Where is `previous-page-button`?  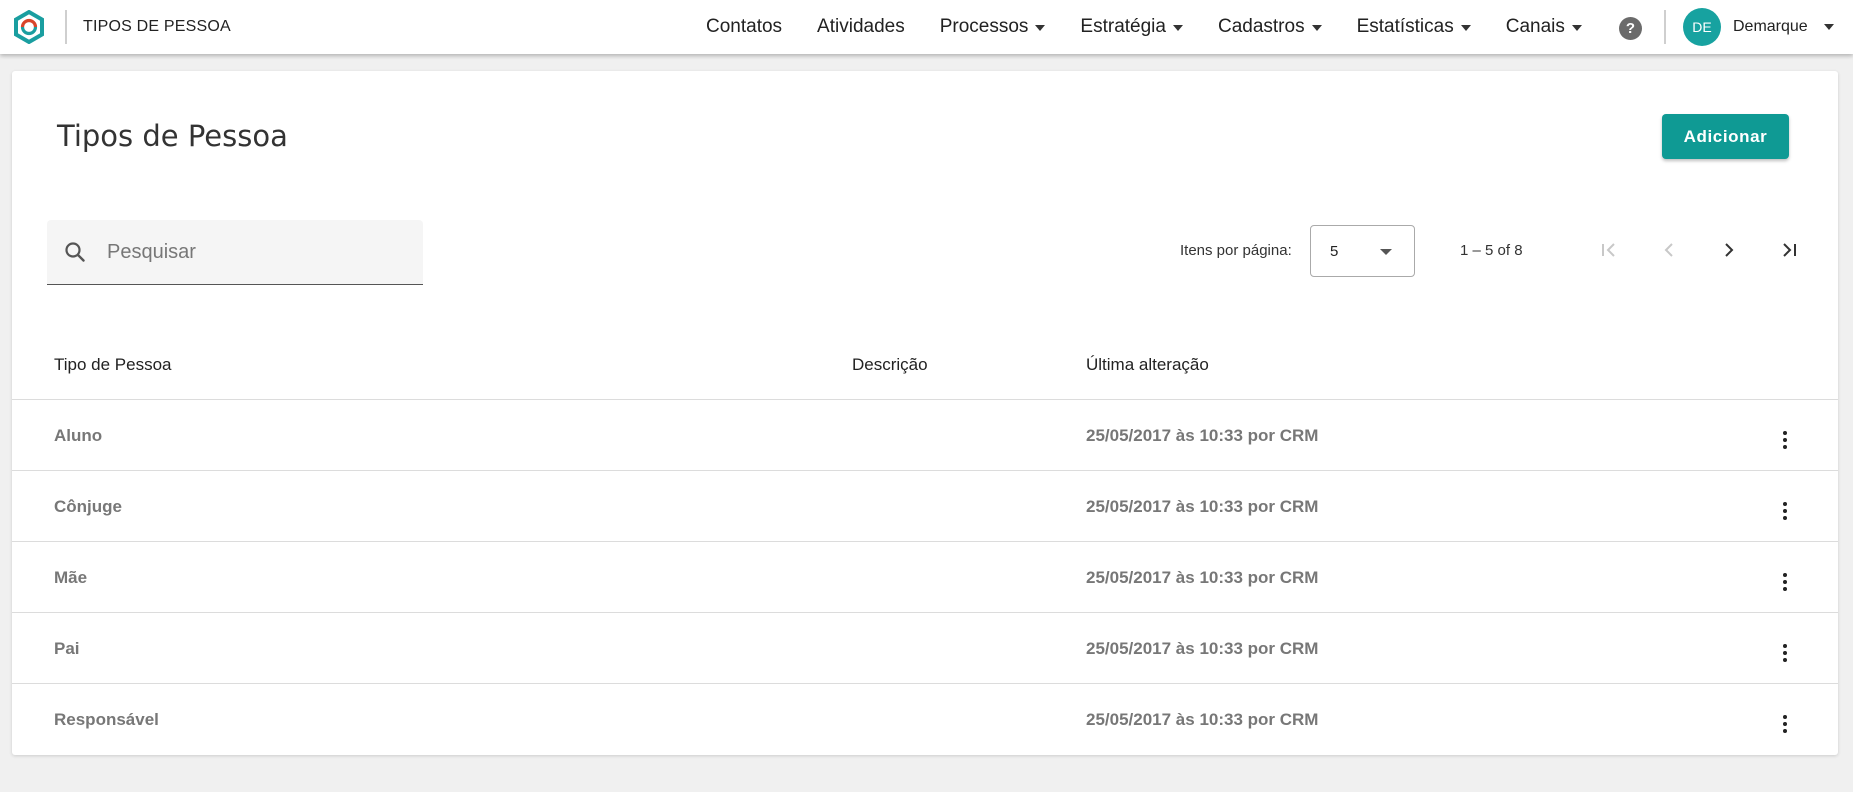 previous-page-button is located at coordinates (1669, 250).